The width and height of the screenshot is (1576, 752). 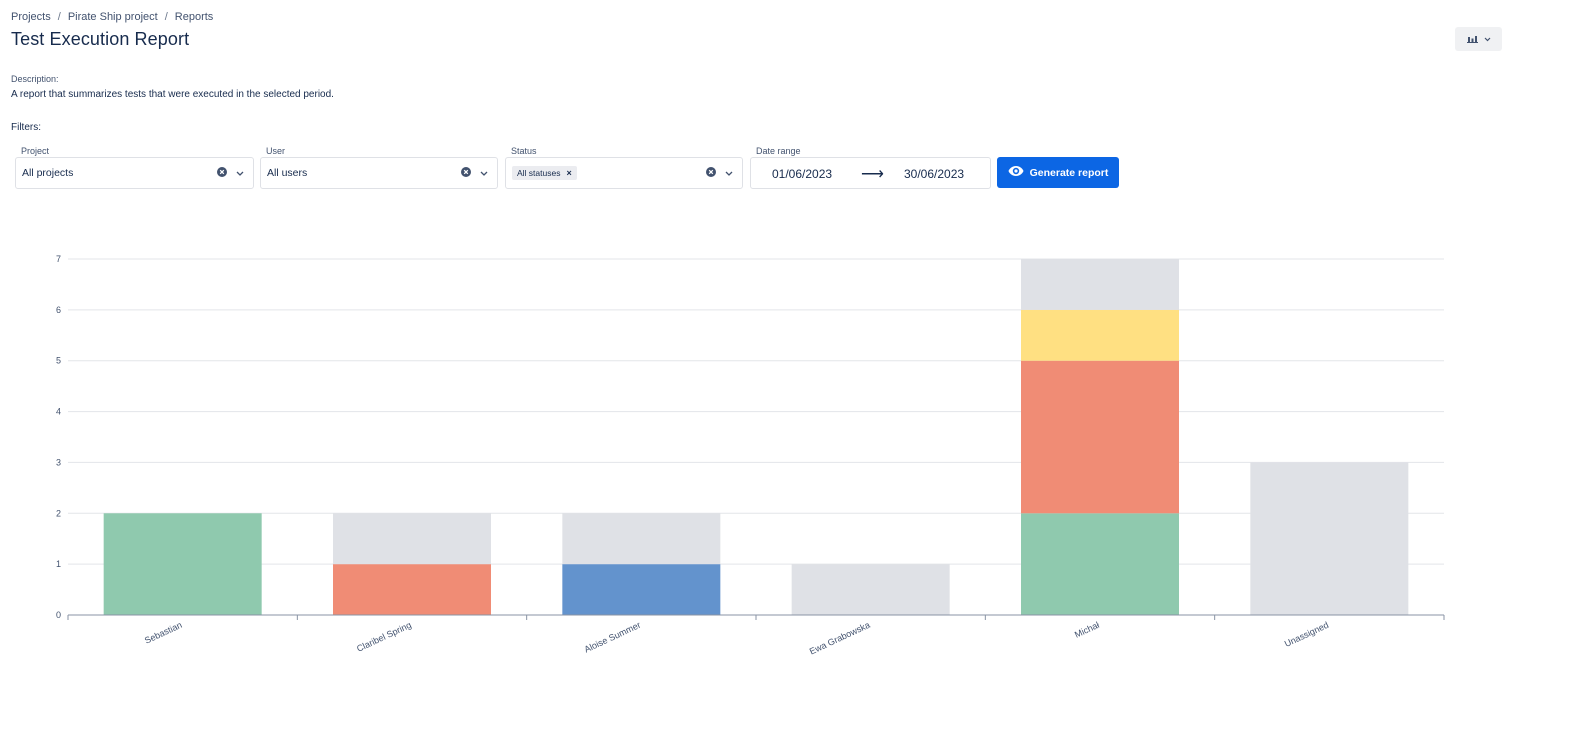 What do you see at coordinates (58, 361) in the screenshot?
I see `y-tick-label: 5` at bounding box center [58, 361].